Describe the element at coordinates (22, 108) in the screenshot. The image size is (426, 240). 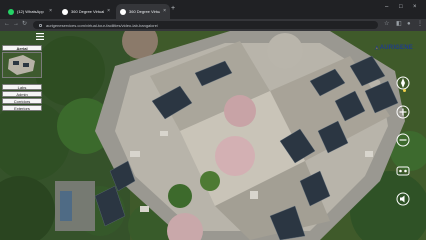
I see `exteriors-button: Exteriors` at that location.